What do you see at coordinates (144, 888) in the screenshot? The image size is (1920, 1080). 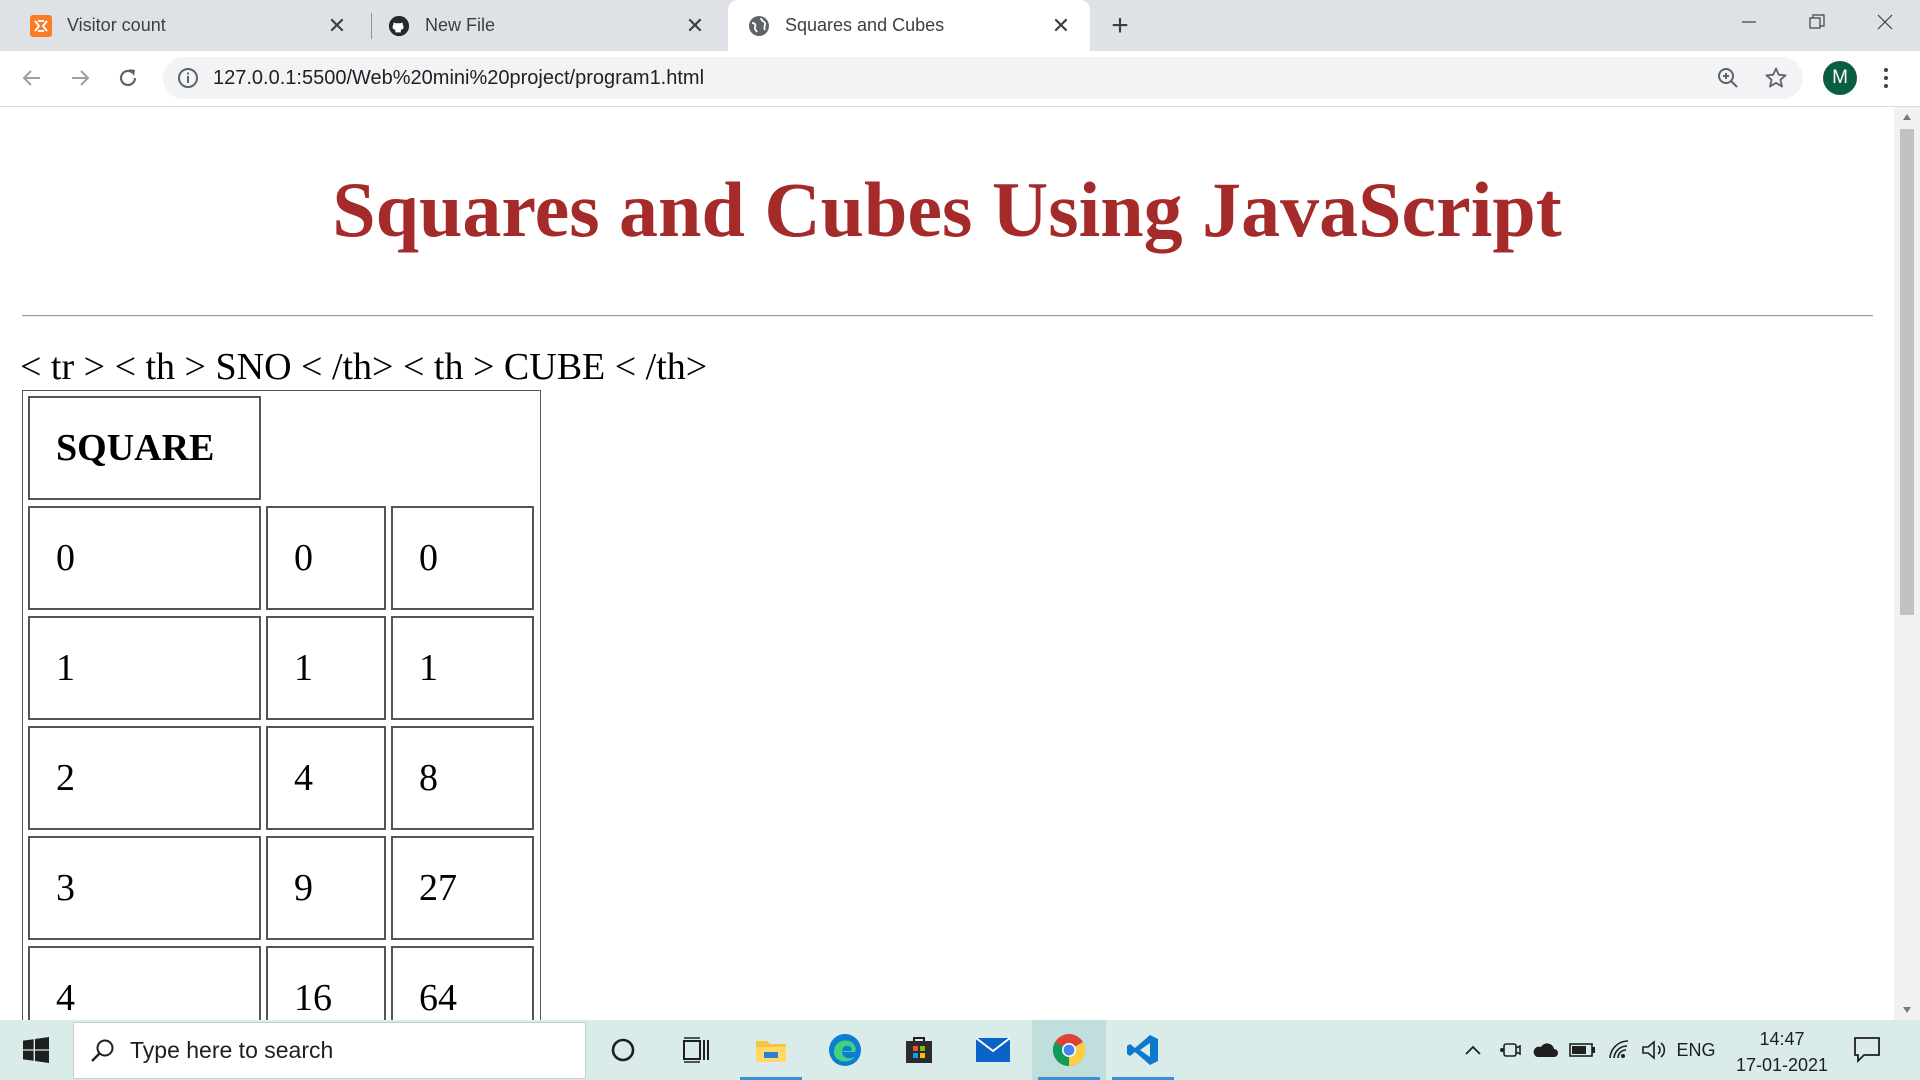 I see `table-cell: 3` at bounding box center [144, 888].